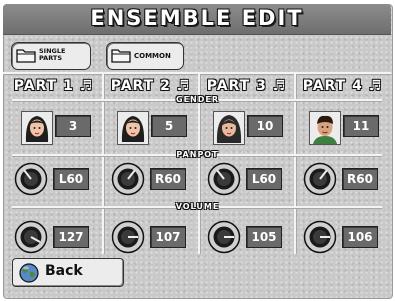  I want to click on page-title: ENSEMBLE EDIT, so click(197, 18).